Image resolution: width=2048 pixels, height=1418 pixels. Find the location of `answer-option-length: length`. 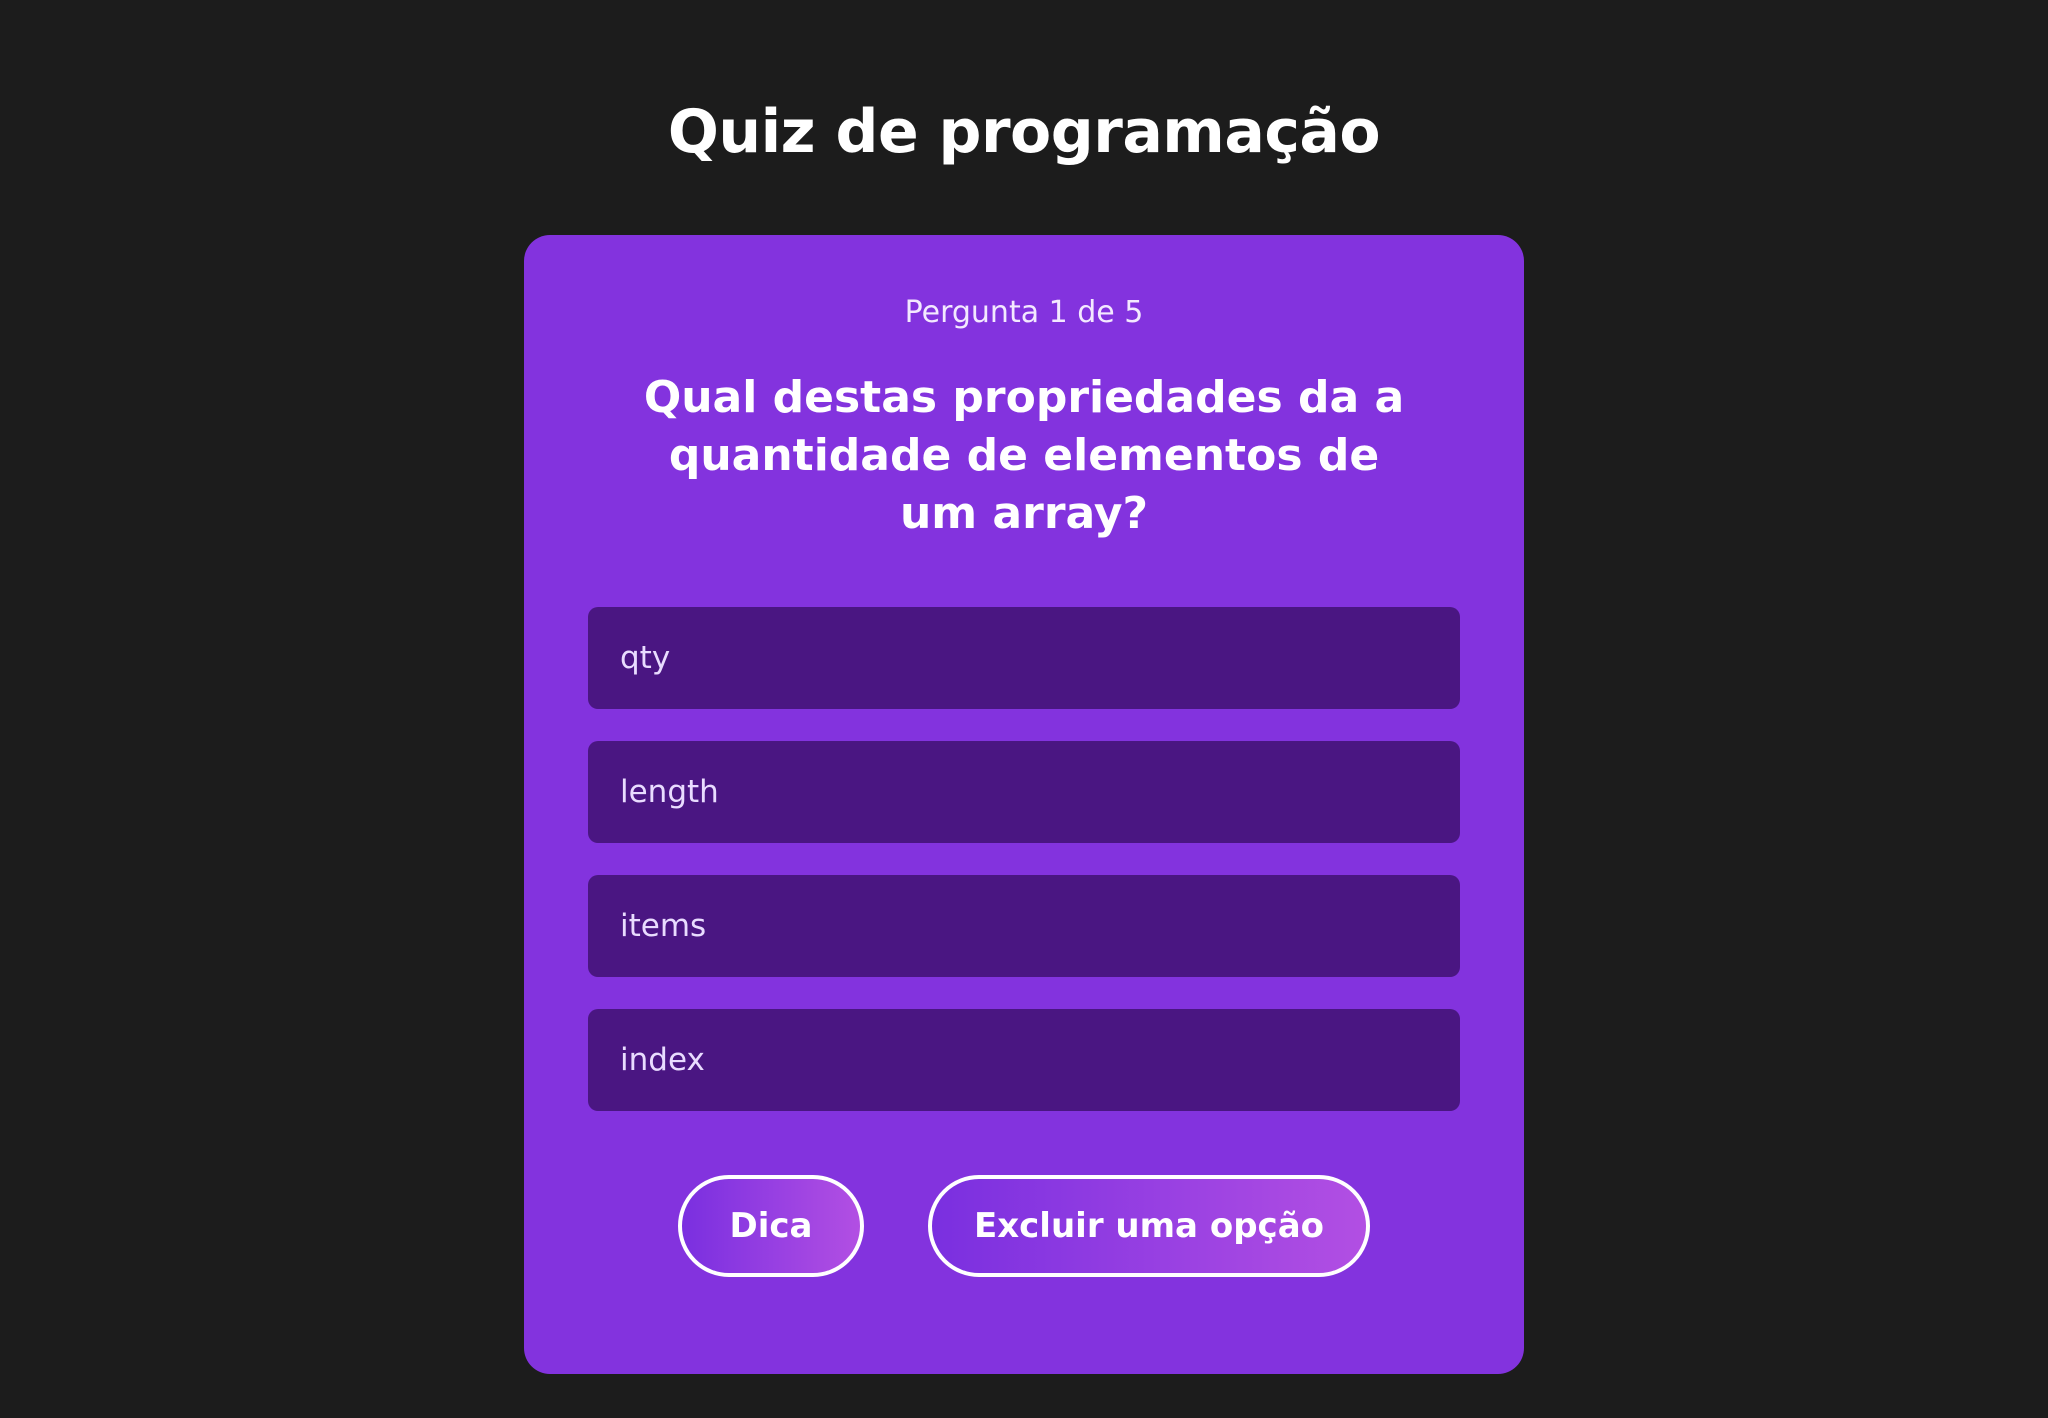

answer-option-length: length is located at coordinates (1024, 792).